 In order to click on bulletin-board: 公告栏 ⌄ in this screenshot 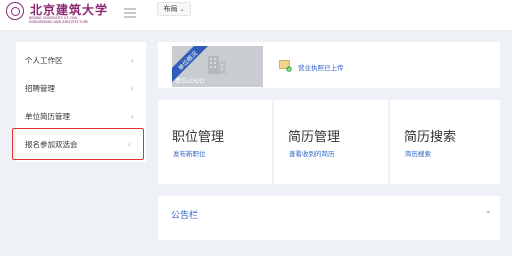, I will do `click(329, 218)`.